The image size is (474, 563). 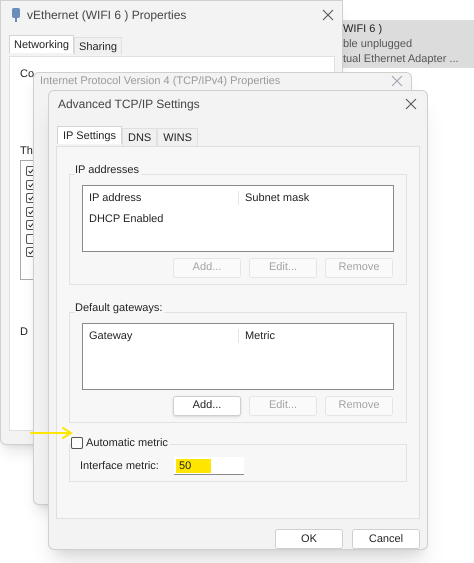 What do you see at coordinates (309, 539) in the screenshot?
I see `dialog-button: OK` at bounding box center [309, 539].